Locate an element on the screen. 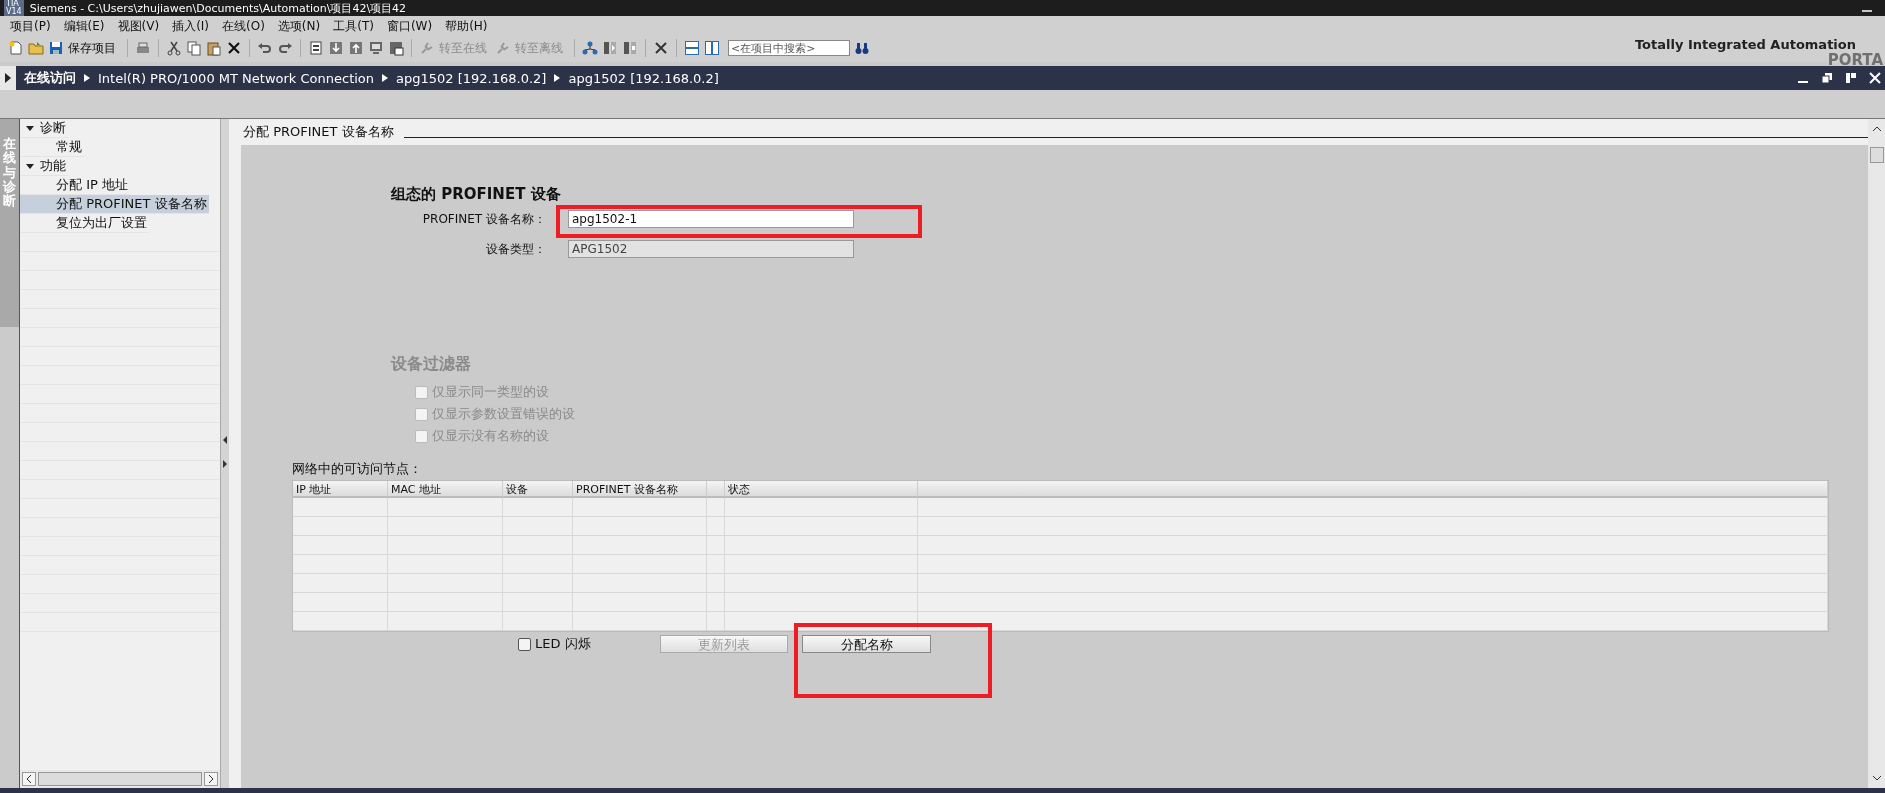 This screenshot has height=793, width=1885. new-file-icon is located at coordinates (16, 48).